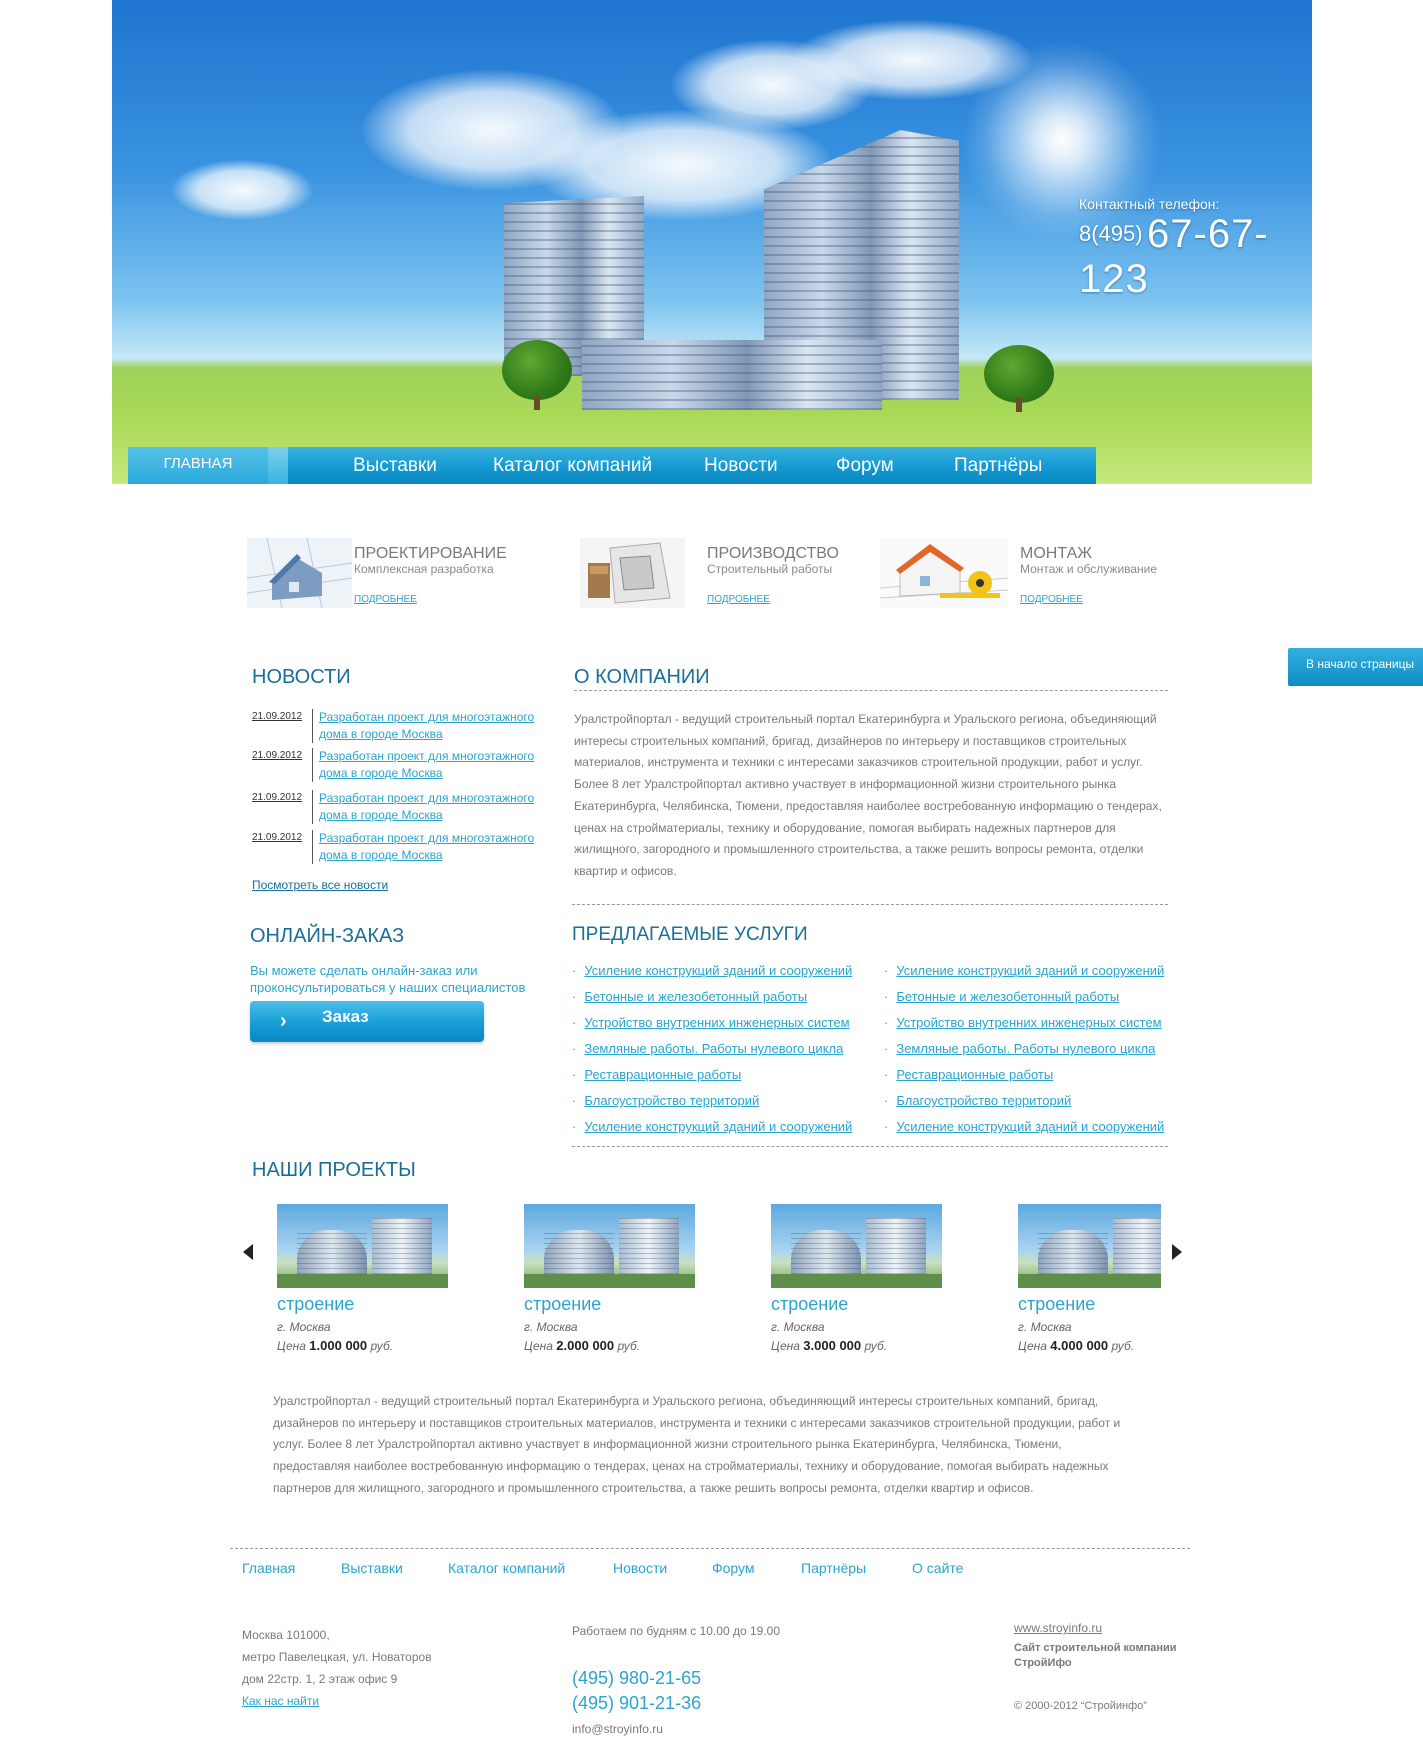 This screenshot has height=1738, width=1423. I want to click on working-hours: Работаем по будням с 10.00 до 19.00, so click(676, 1631).